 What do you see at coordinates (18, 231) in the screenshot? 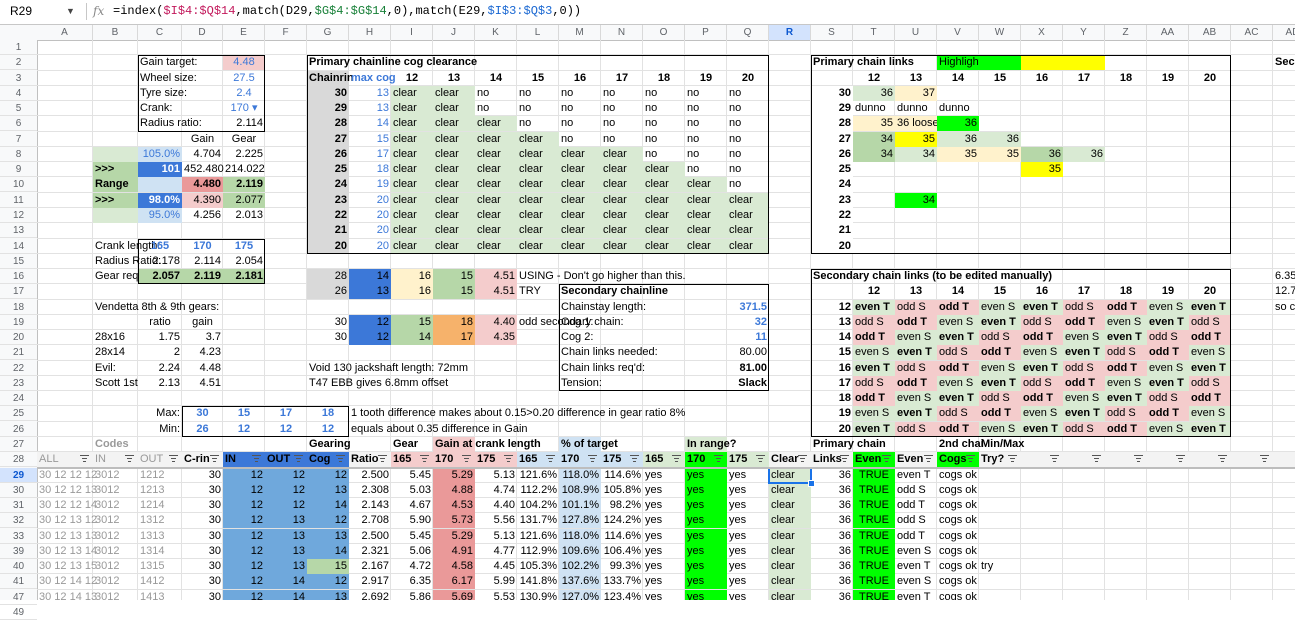
I see `row-header-13: 13` at bounding box center [18, 231].